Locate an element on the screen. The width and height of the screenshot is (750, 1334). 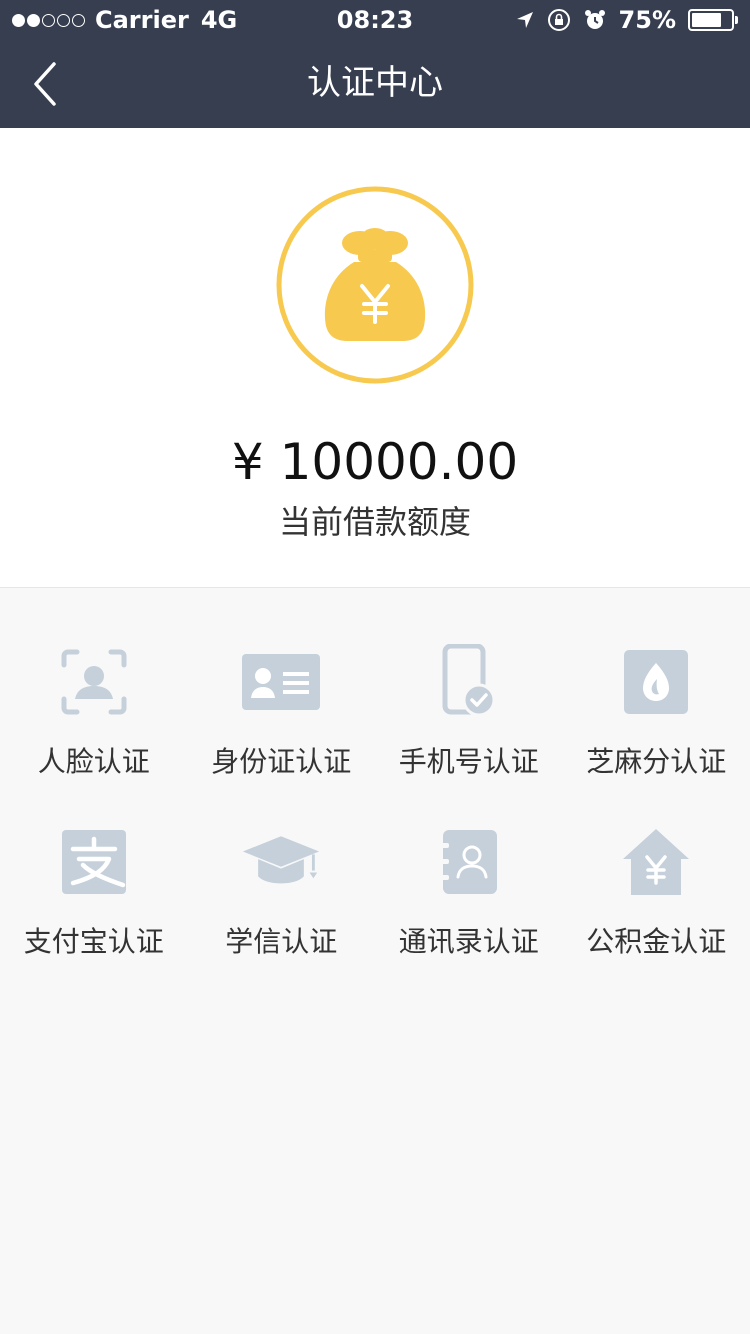
verify-alipay: 支付宝认证 is located at coordinates (94, 890).